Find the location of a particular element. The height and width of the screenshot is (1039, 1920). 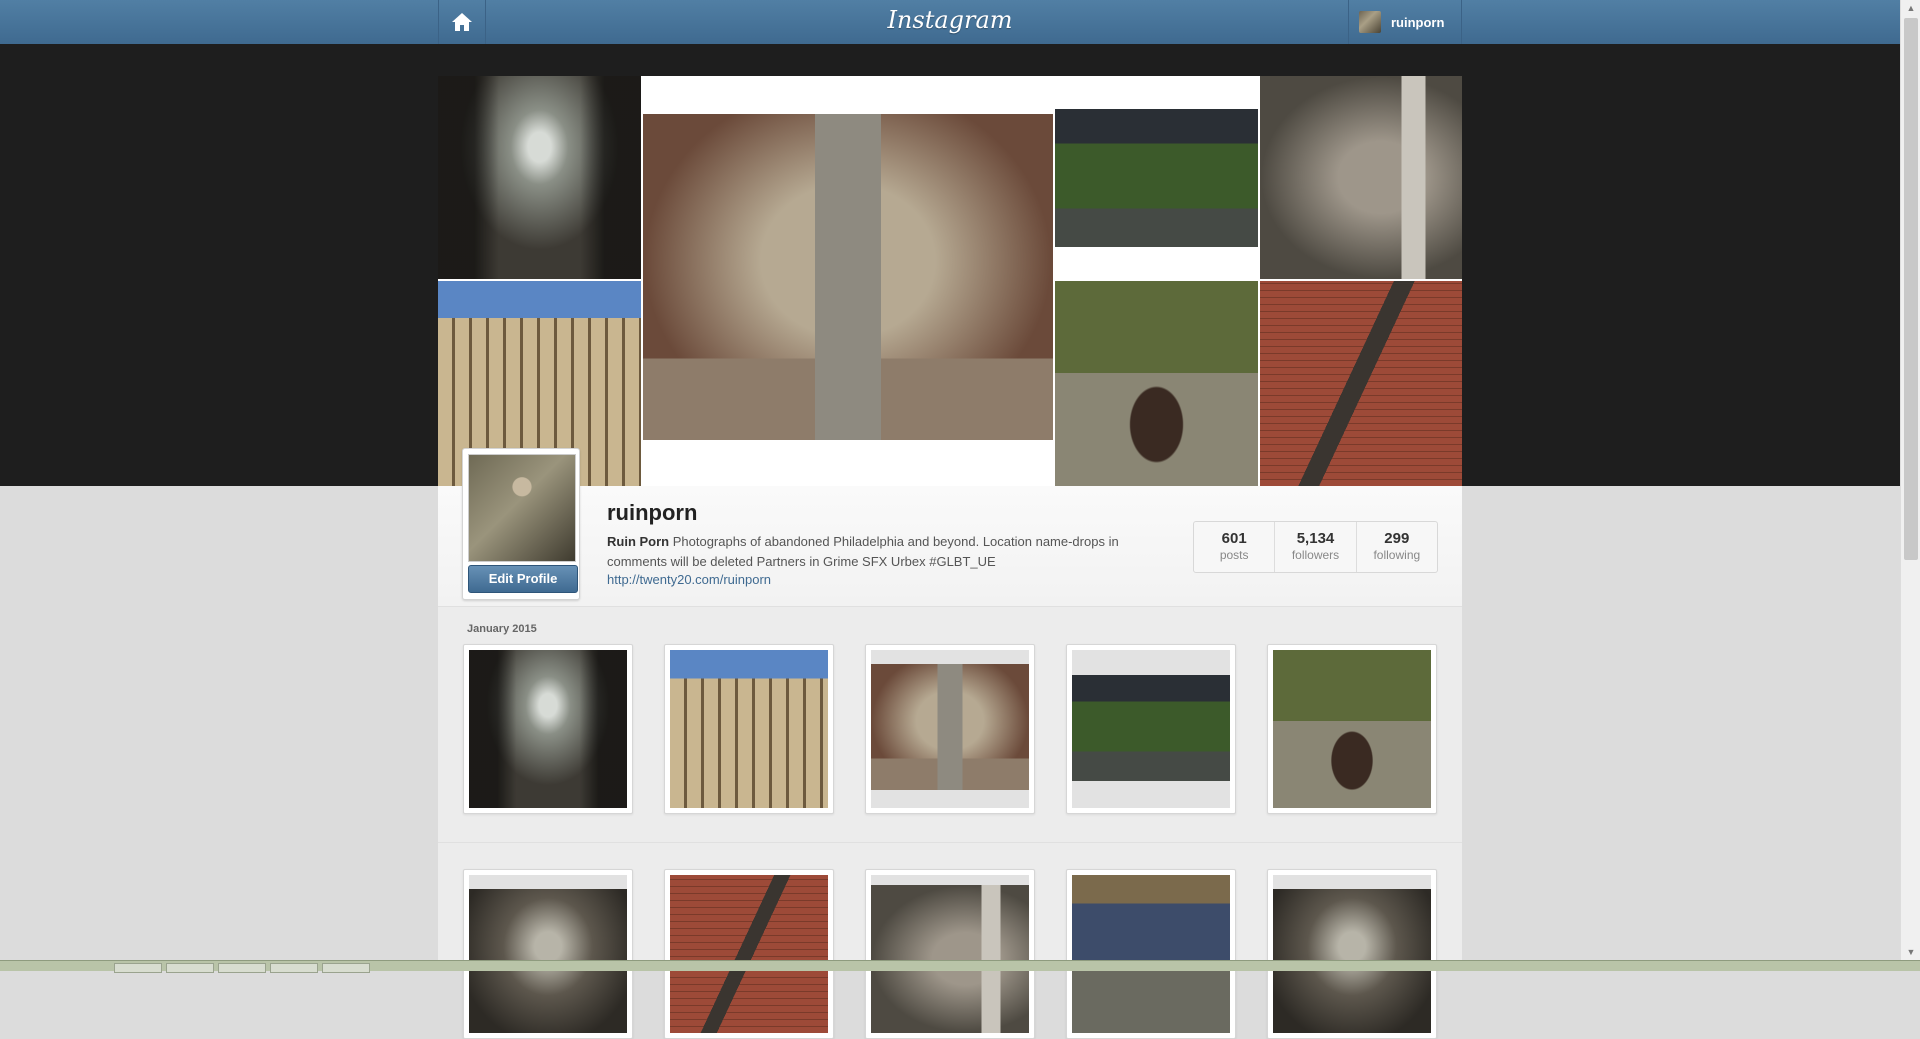

arrow-down-icon: ▼ is located at coordinates (1910, 952).